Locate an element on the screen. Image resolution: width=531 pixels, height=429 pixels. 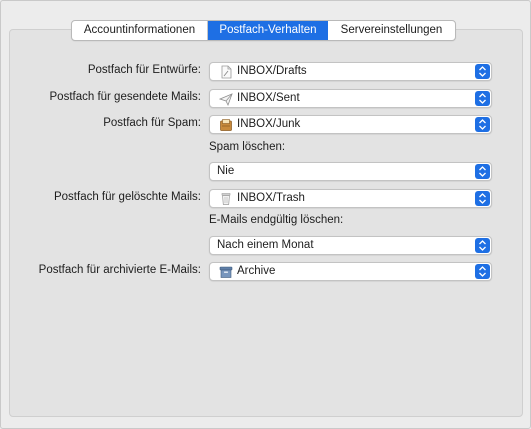
spam-mailbox-popup: INBOX/Junk is located at coordinates (350, 124).